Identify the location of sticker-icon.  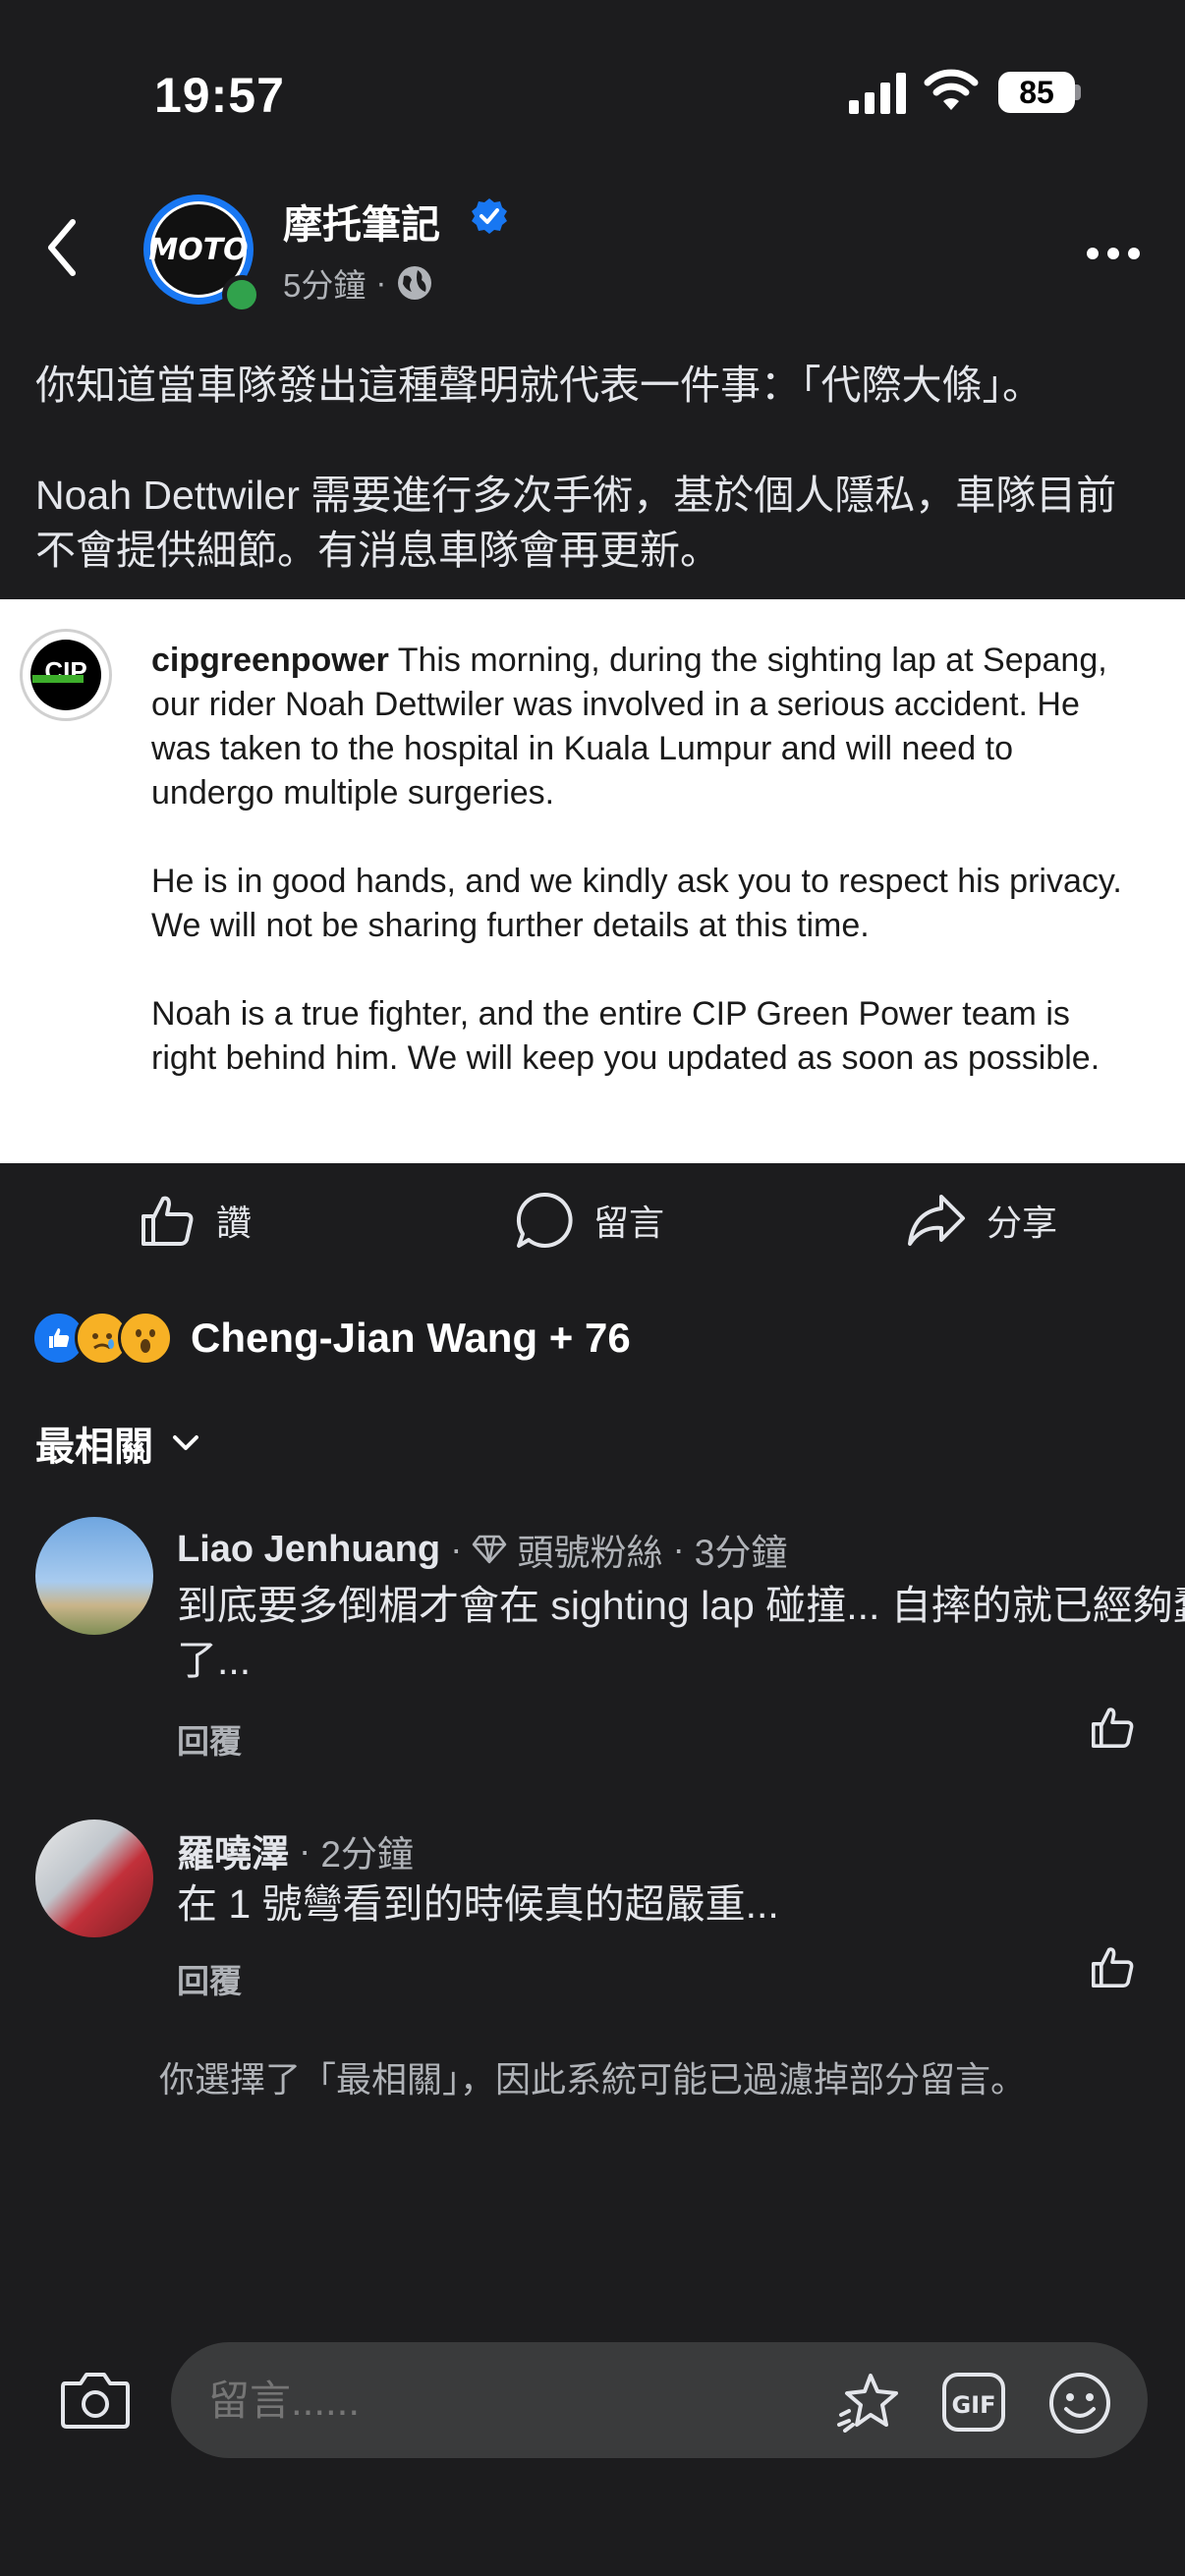
(869, 2402).